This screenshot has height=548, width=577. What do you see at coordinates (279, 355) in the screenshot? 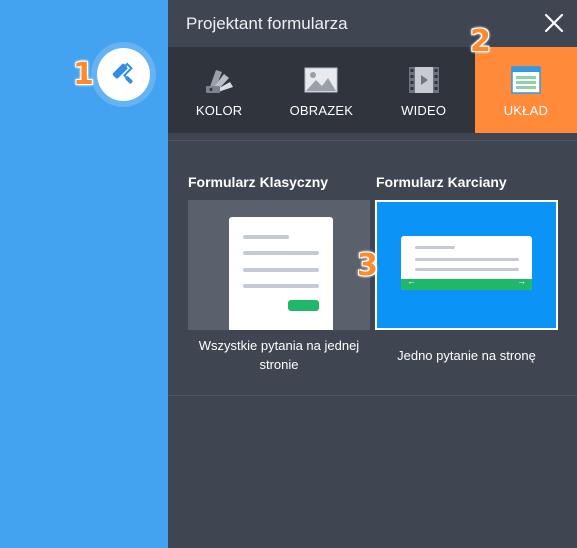
I see `classic-form-description: Wszystkie pytania na jednej stronie` at bounding box center [279, 355].